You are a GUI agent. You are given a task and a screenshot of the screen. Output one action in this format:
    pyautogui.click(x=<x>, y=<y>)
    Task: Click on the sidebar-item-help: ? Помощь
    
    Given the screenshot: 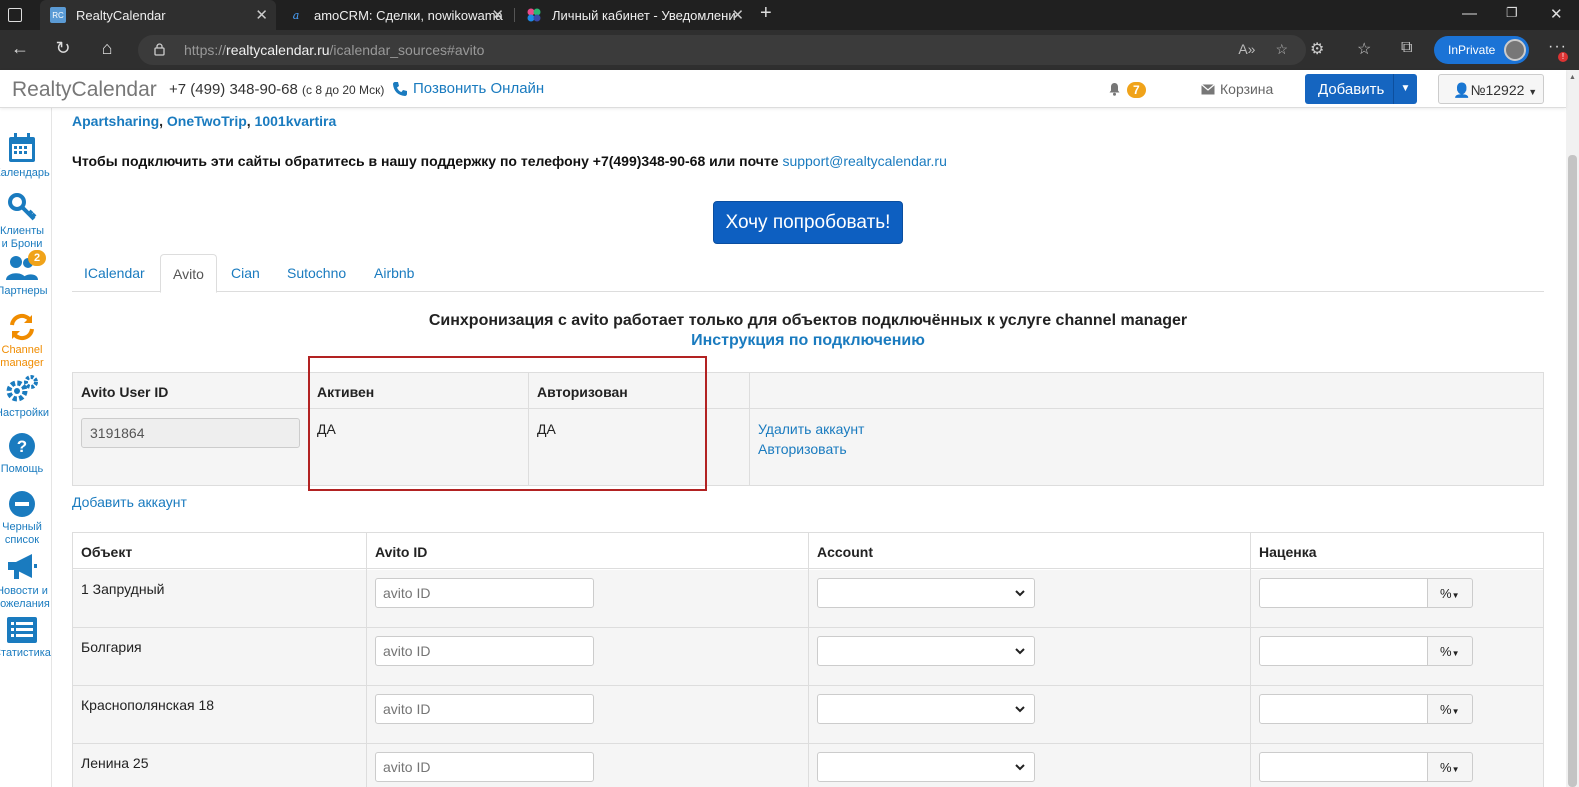 What is the action you would take?
    pyautogui.click(x=26, y=454)
    